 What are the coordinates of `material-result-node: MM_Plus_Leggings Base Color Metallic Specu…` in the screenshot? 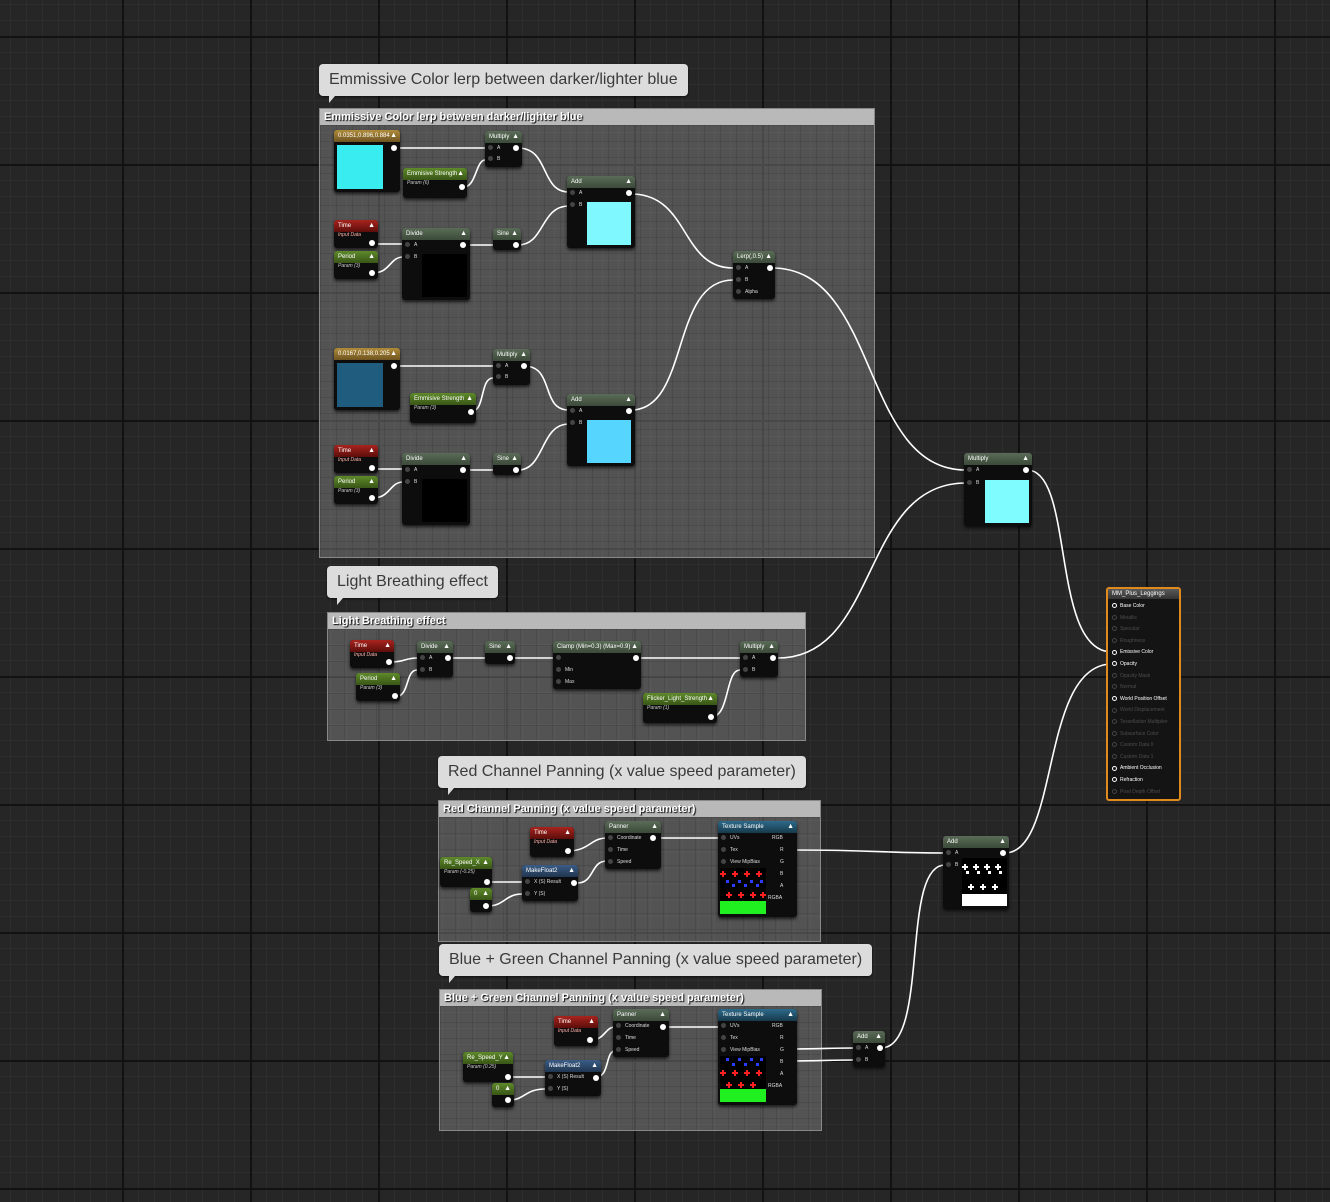 It's located at (1143, 694).